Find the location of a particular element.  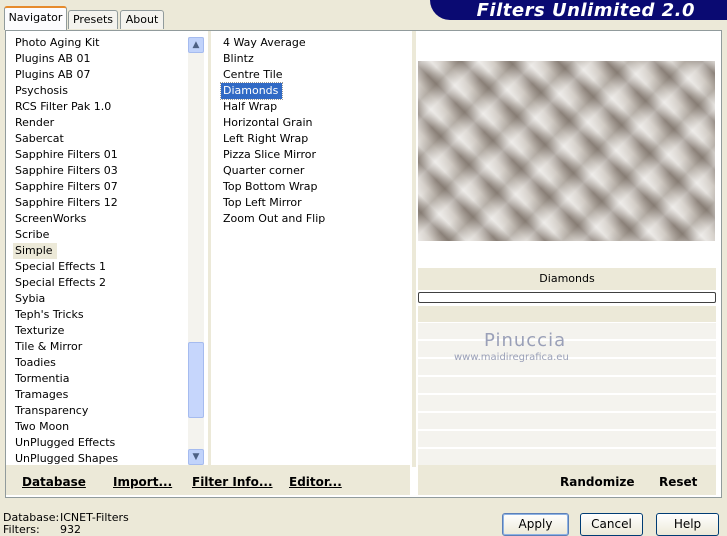

filter-item: Top Left Mirror is located at coordinates (313, 203).